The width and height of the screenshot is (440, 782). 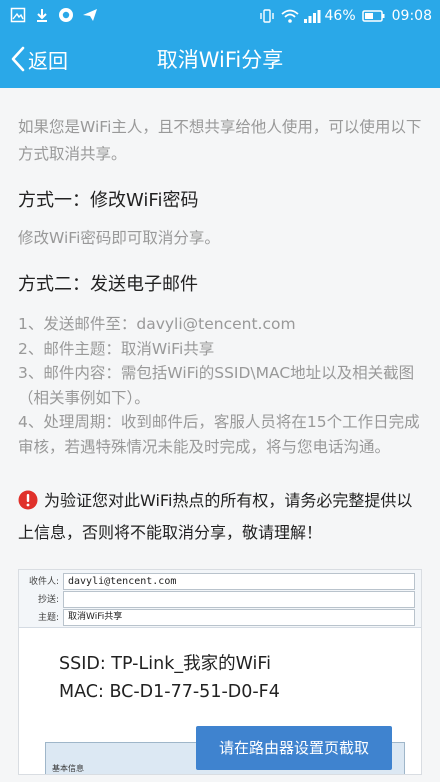 I want to click on panel-label: 基本信息, so click(x=68, y=768).